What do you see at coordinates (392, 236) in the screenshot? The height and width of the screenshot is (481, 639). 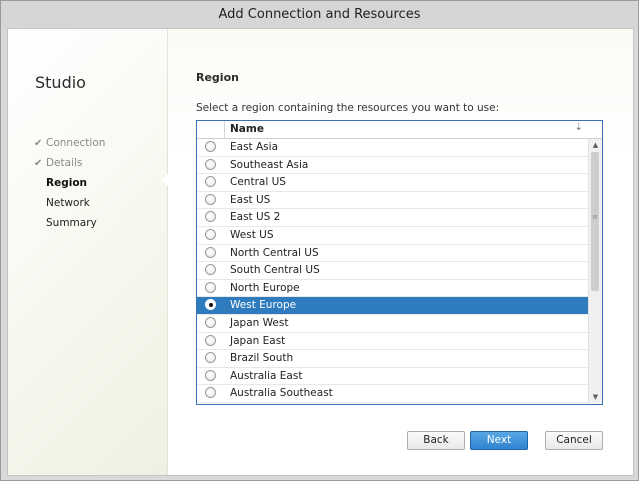 I see `table-row: West US` at bounding box center [392, 236].